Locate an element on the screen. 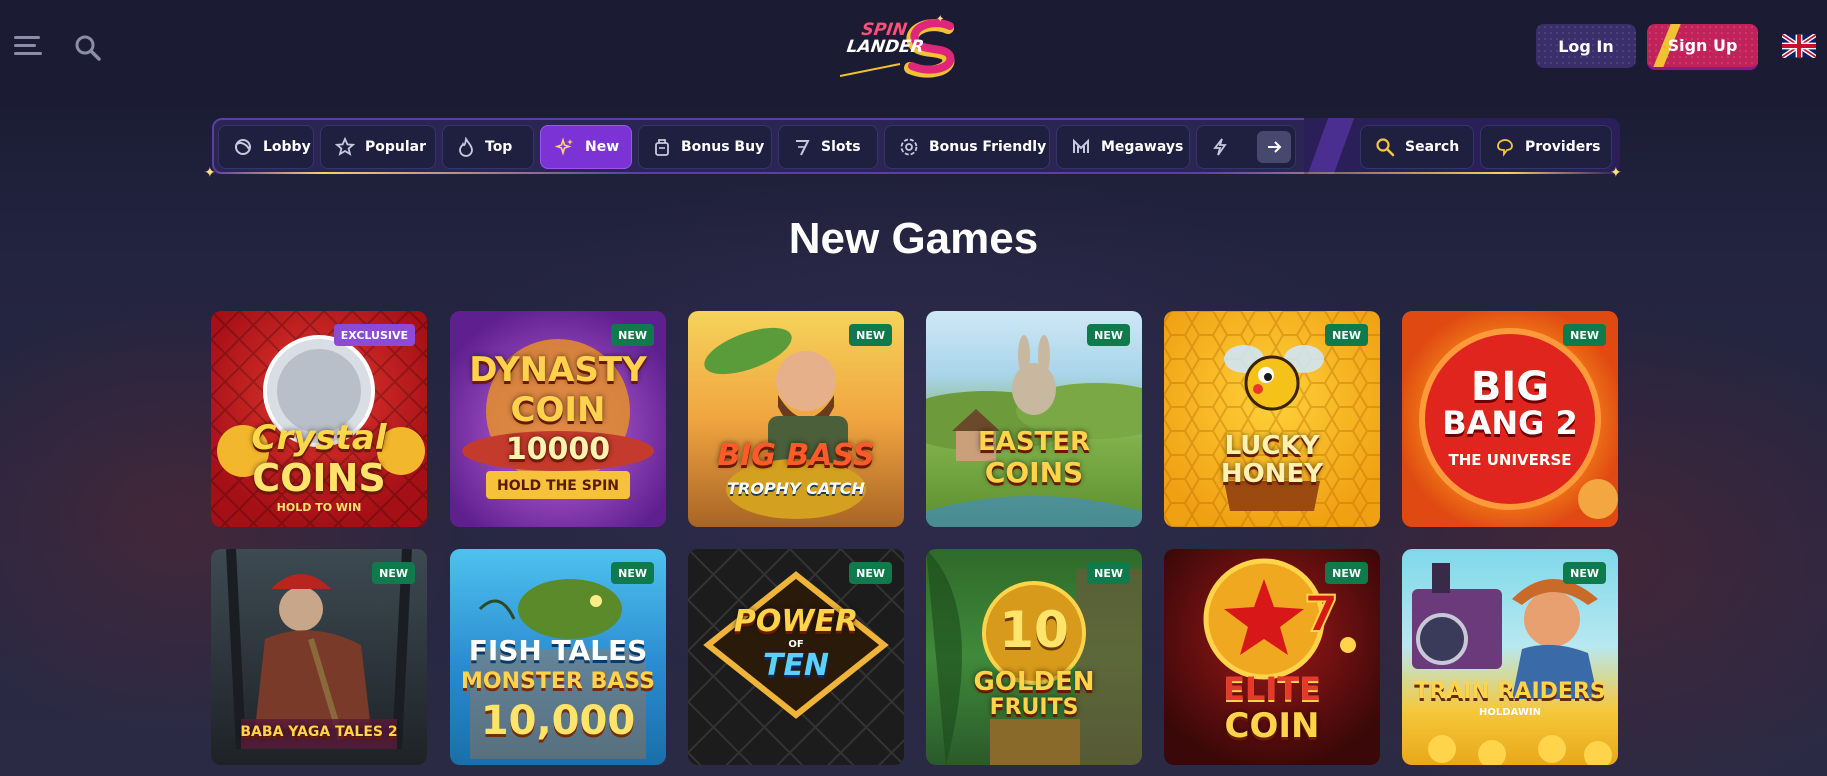 Image resolution: width=1827 pixels, height=776 pixels. game-title: EASTER is located at coordinates (1034, 442).